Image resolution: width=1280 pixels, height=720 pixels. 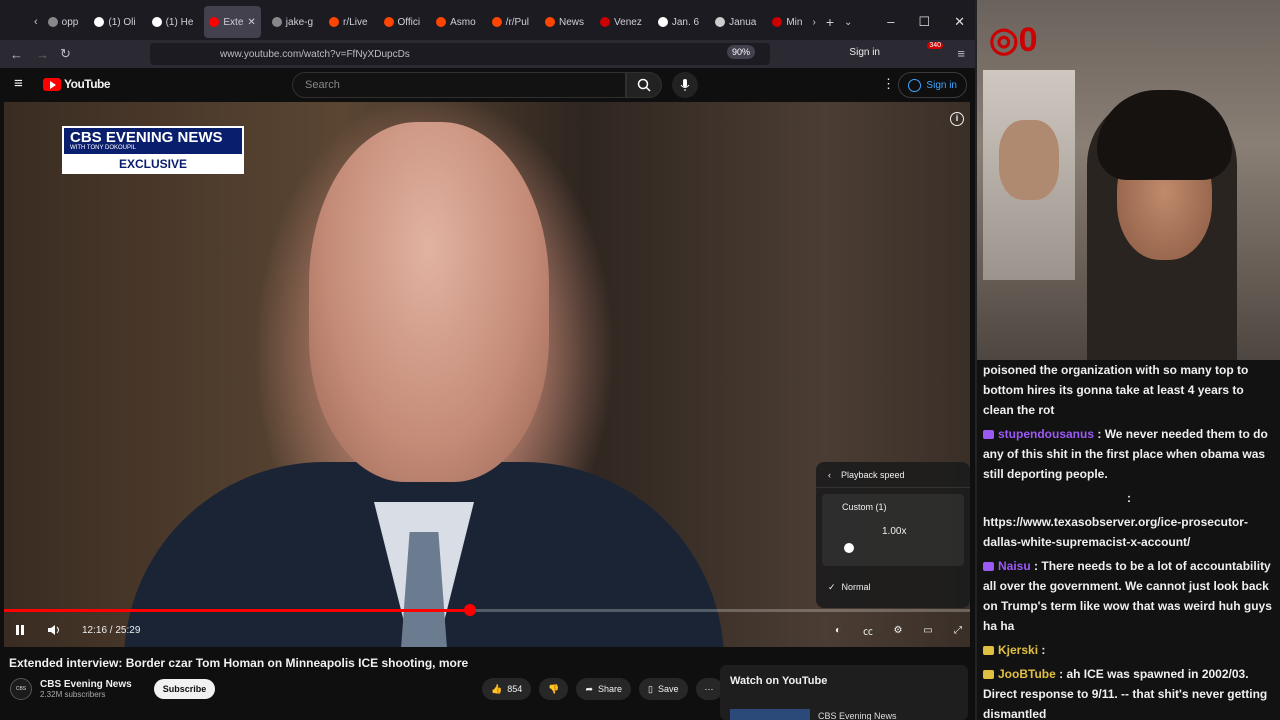 What do you see at coordinates (232, 22) in the screenshot?
I see `browser-tab: Exte ✕` at bounding box center [232, 22].